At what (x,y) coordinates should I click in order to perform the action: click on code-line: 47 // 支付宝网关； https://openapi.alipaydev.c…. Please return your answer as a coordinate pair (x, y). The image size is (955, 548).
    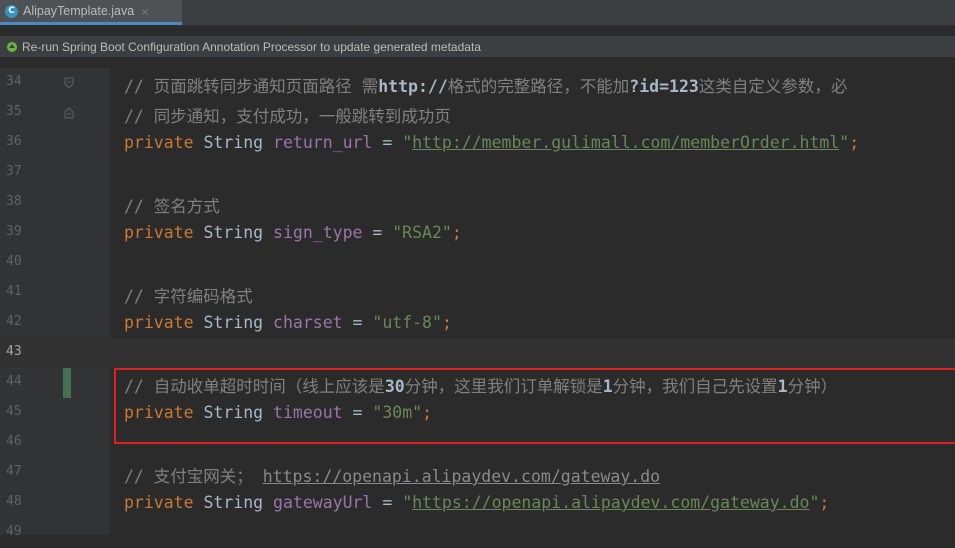
    Looking at the image, I should click on (477, 473).